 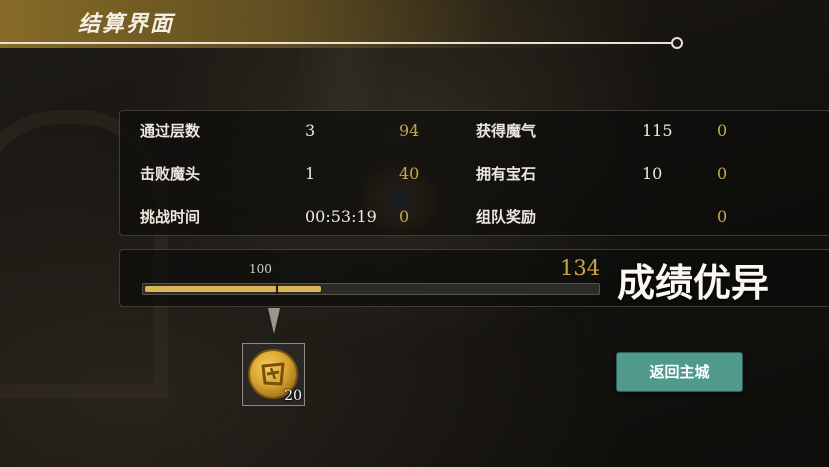 I want to click on stat-value-demon-energy: 115, so click(x=657, y=130).